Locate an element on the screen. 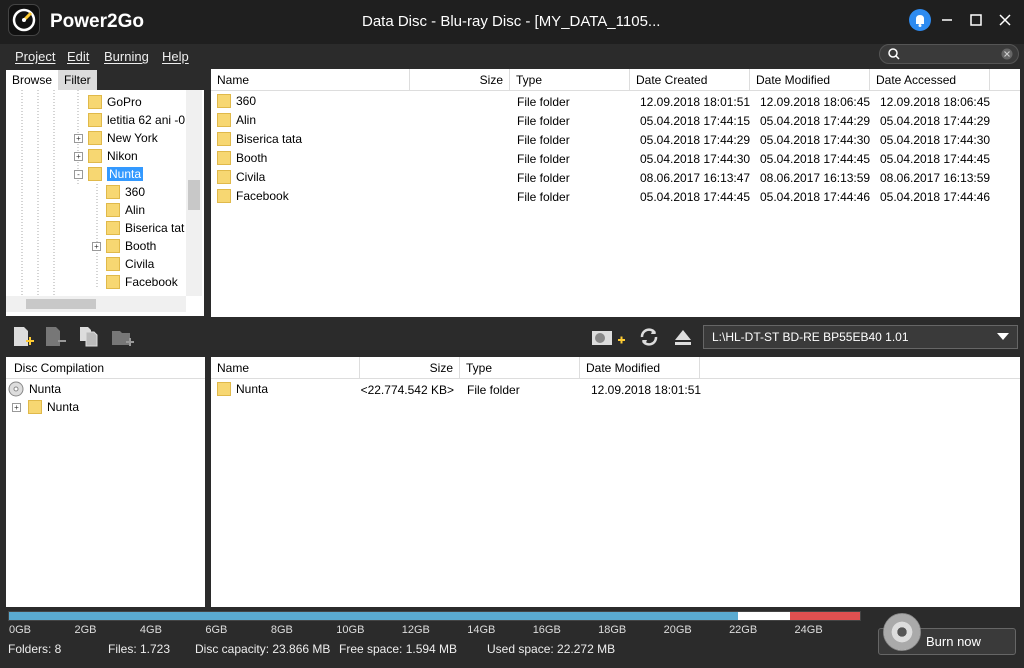 This screenshot has height=668, width=1024. tab-filter: Filter is located at coordinates (77, 80).